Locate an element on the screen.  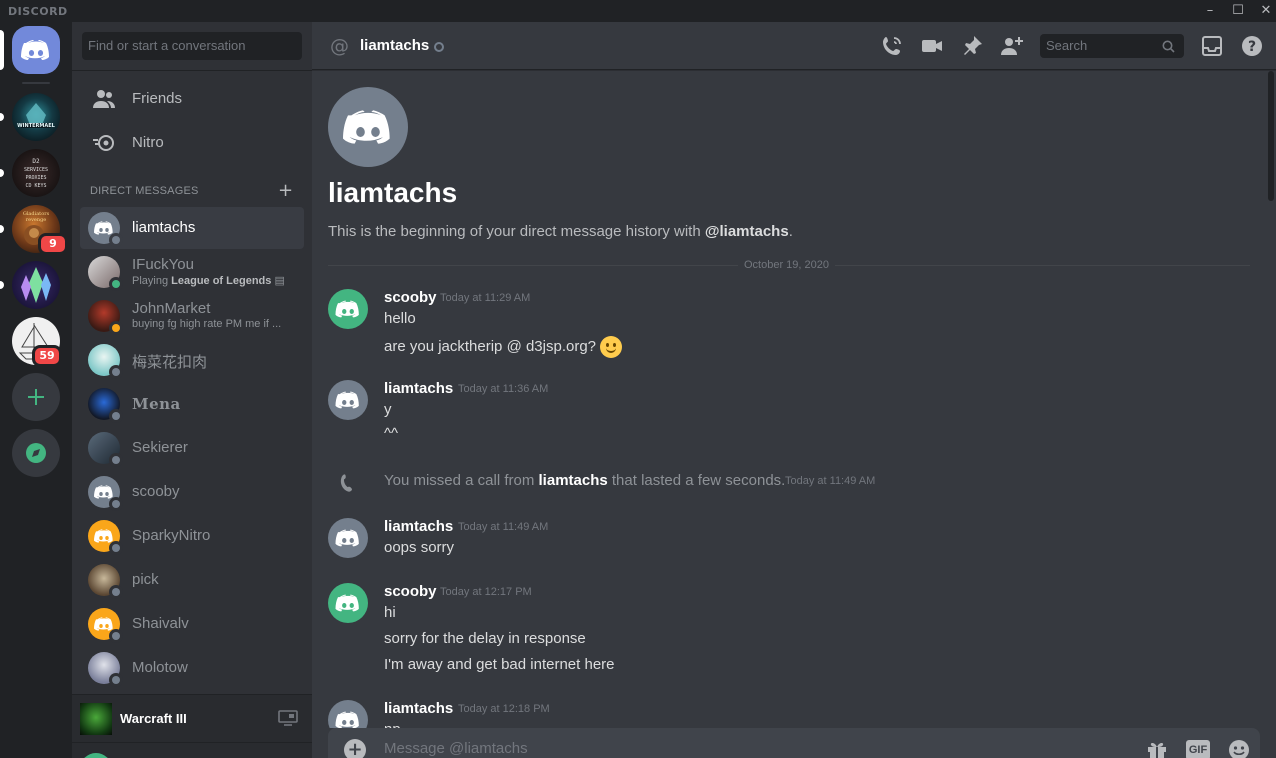
dm-item: 梅菜花扣肉 is located at coordinates (192, 360).